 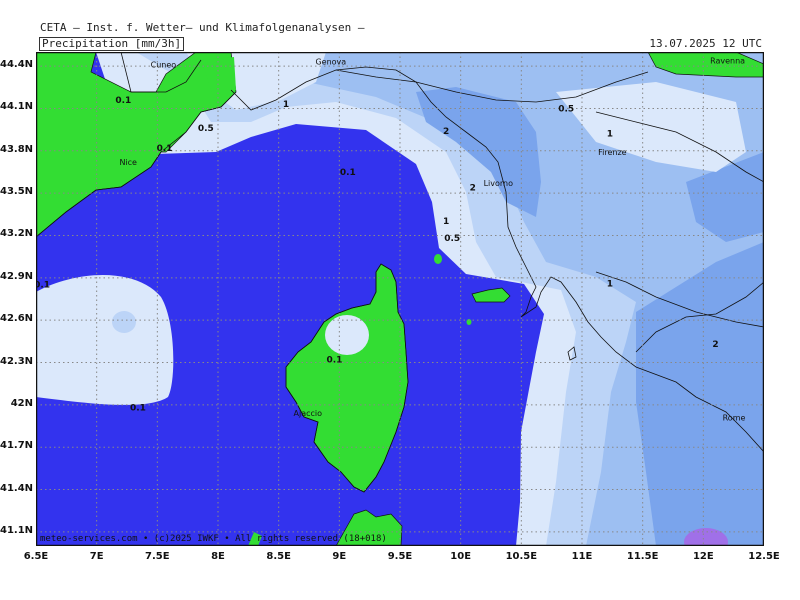 I want to click on longitude-tick-label: 11.5E, so click(x=642, y=556).